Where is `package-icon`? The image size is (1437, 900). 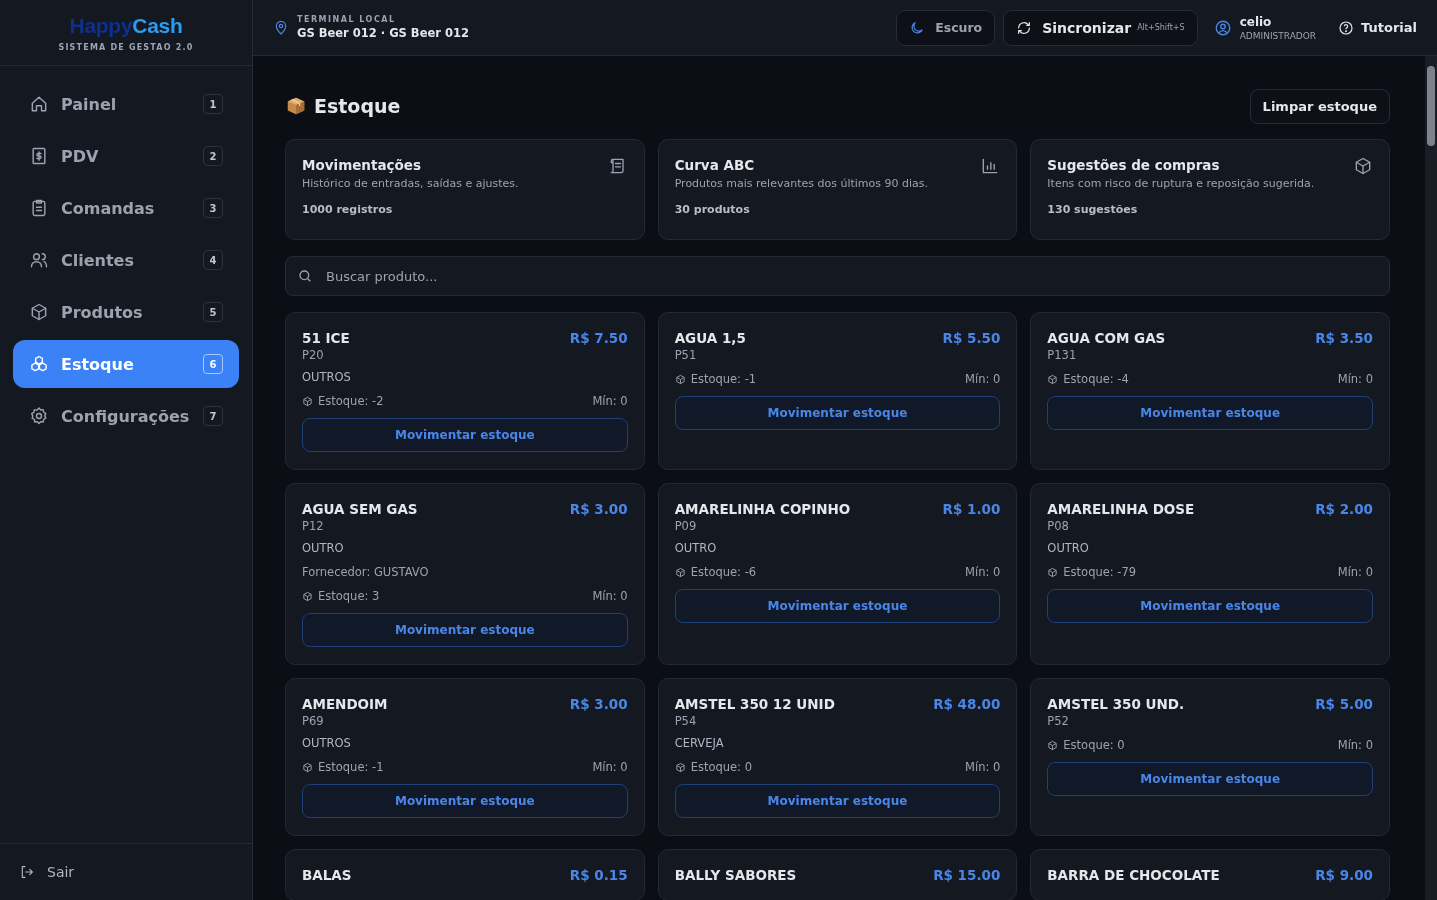 package-icon is located at coordinates (296, 106).